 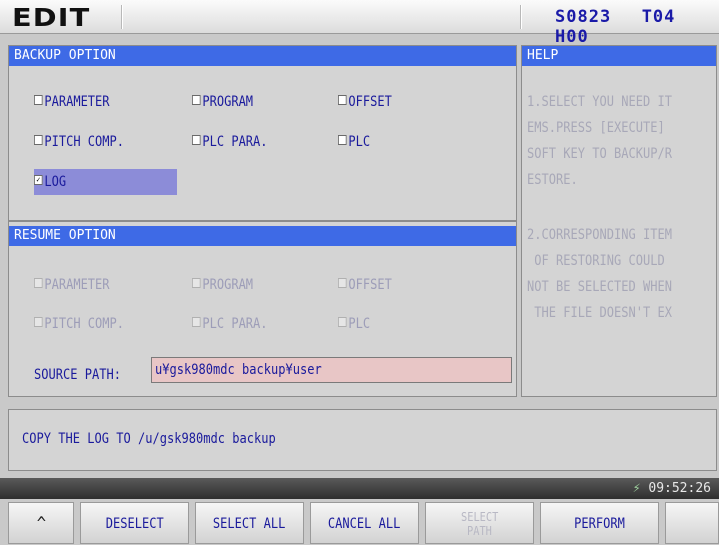 I want to click on resume-program-option: PROGRAM, so click(x=222, y=285).